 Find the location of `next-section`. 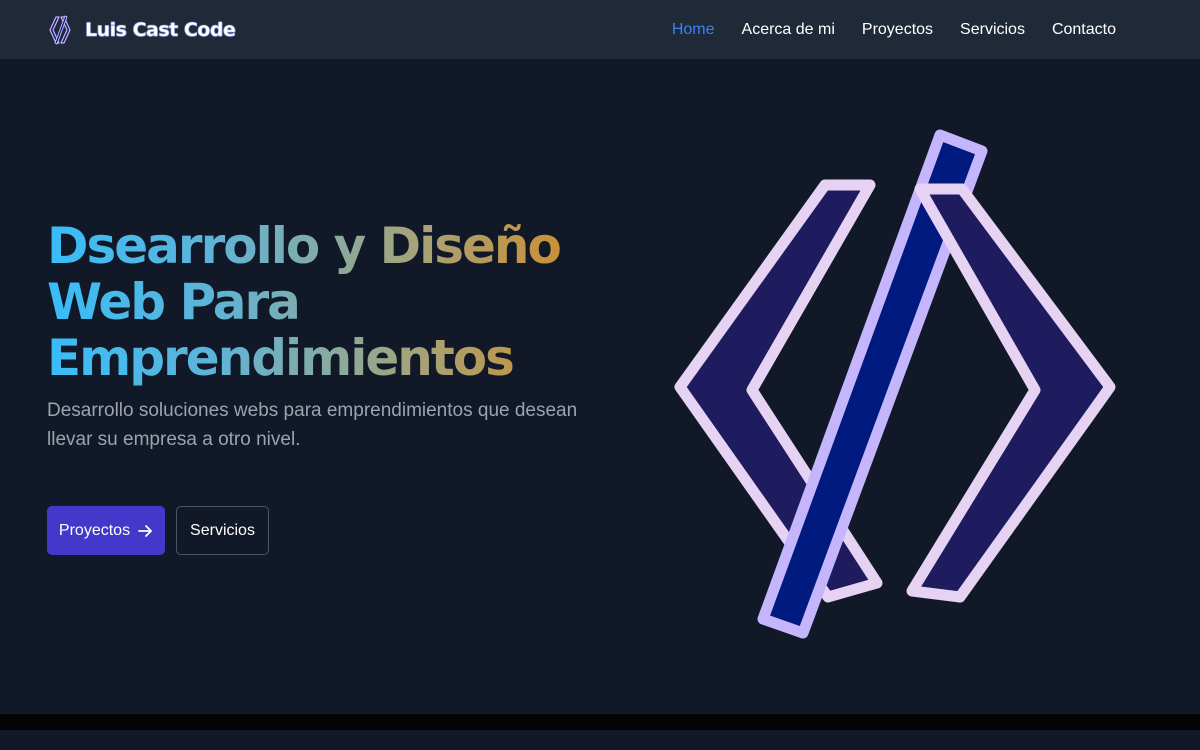

next-section is located at coordinates (600, 740).